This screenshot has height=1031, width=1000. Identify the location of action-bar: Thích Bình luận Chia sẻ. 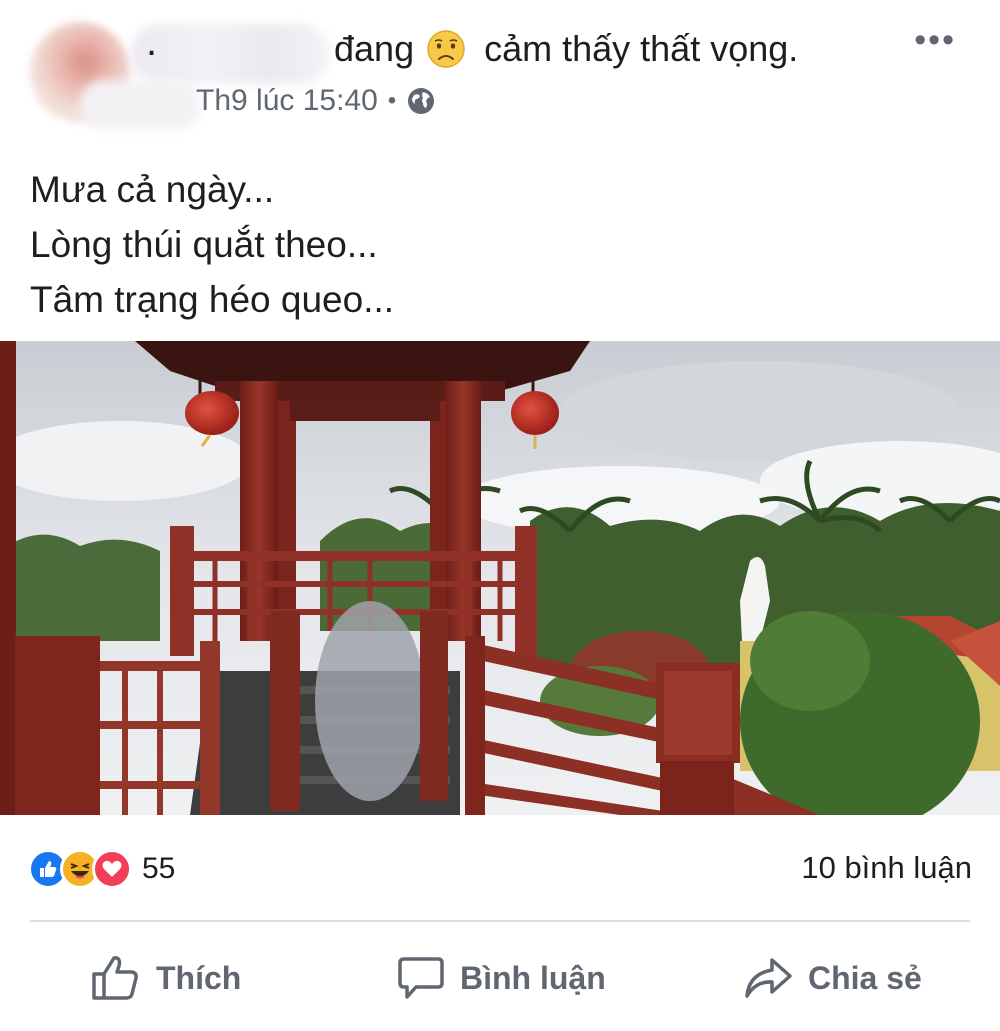
(500, 980).